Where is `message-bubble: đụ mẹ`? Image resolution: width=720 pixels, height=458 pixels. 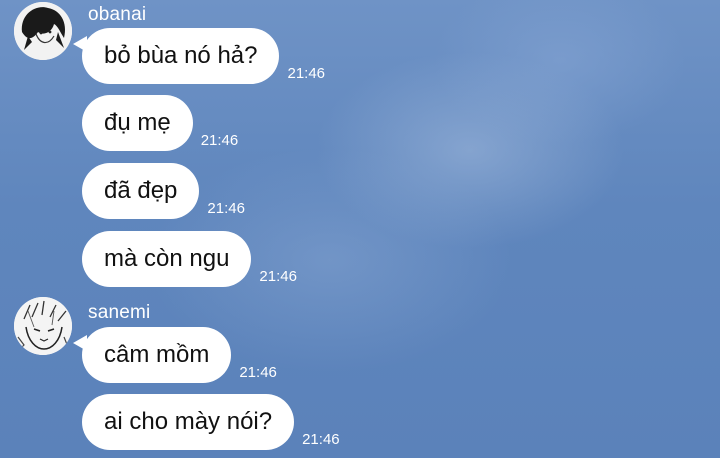 message-bubble: đụ mẹ is located at coordinates (137, 123).